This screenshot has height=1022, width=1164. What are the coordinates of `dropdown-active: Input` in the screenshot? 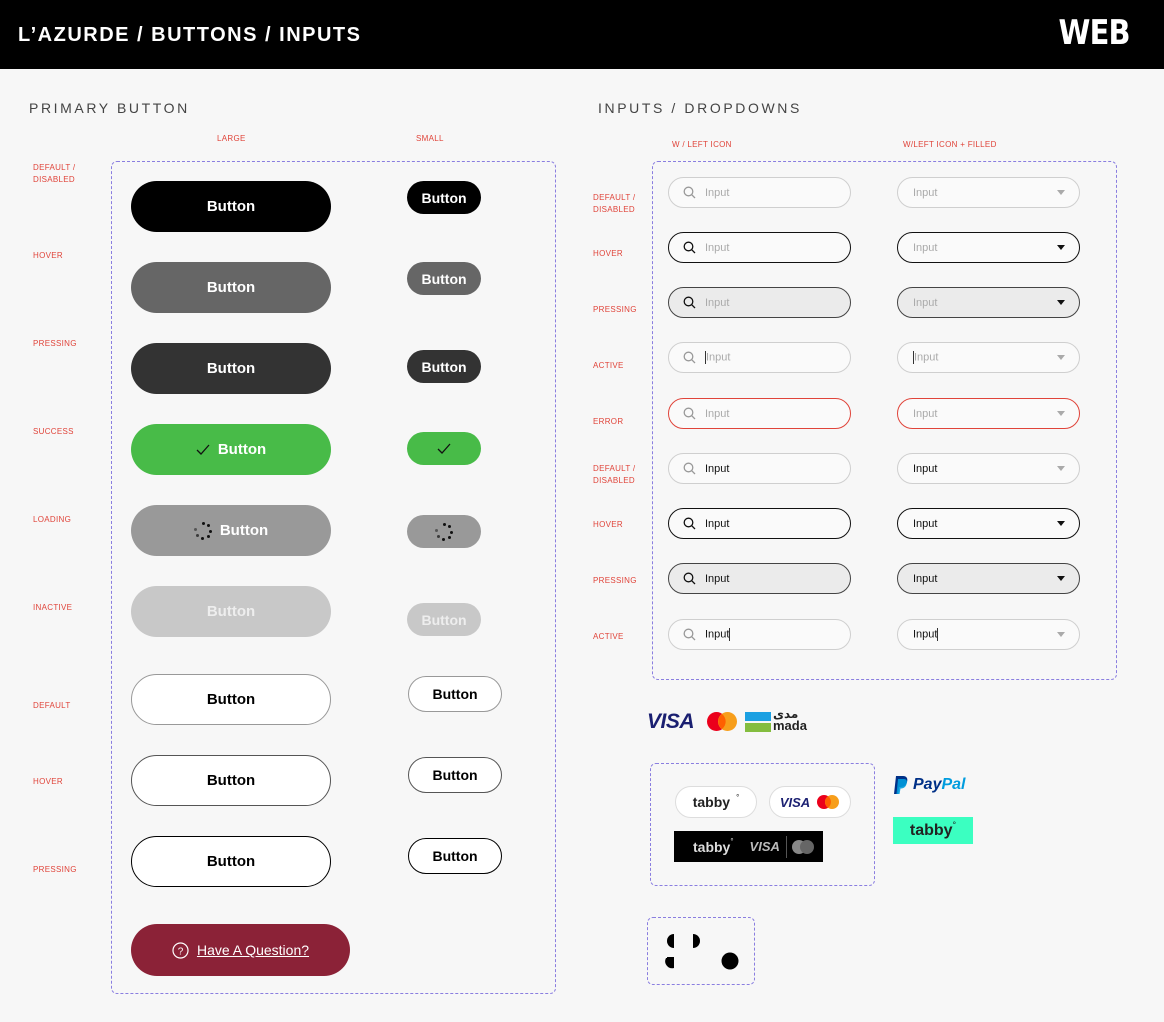 It's located at (988, 357).